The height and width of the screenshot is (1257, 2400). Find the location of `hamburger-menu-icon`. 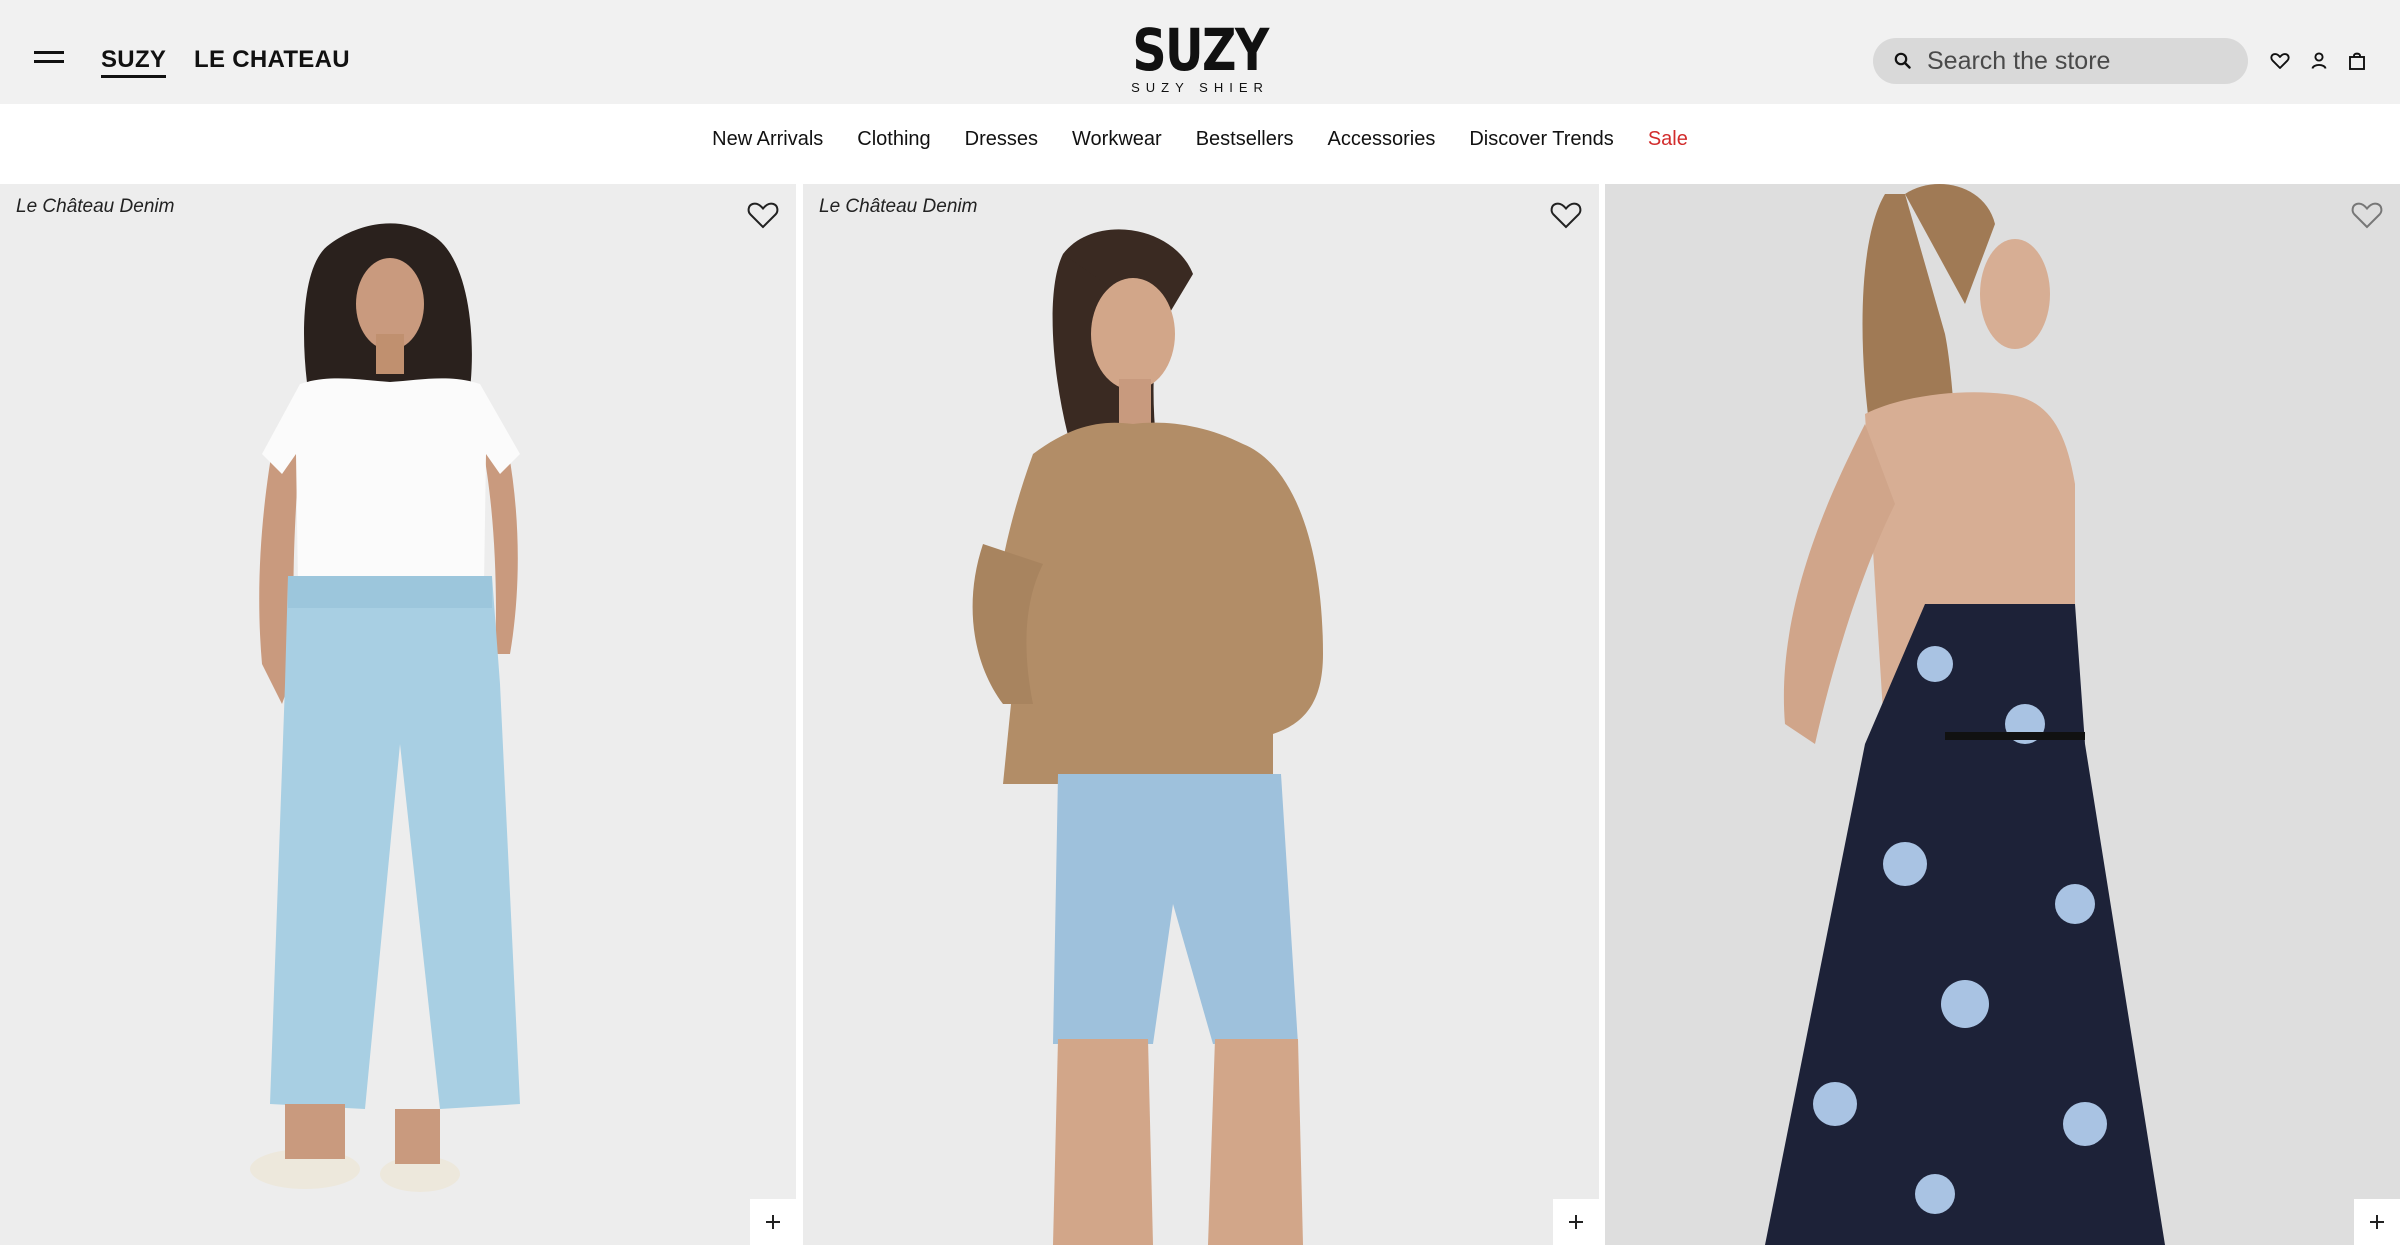

hamburger-menu-icon is located at coordinates (49, 58).